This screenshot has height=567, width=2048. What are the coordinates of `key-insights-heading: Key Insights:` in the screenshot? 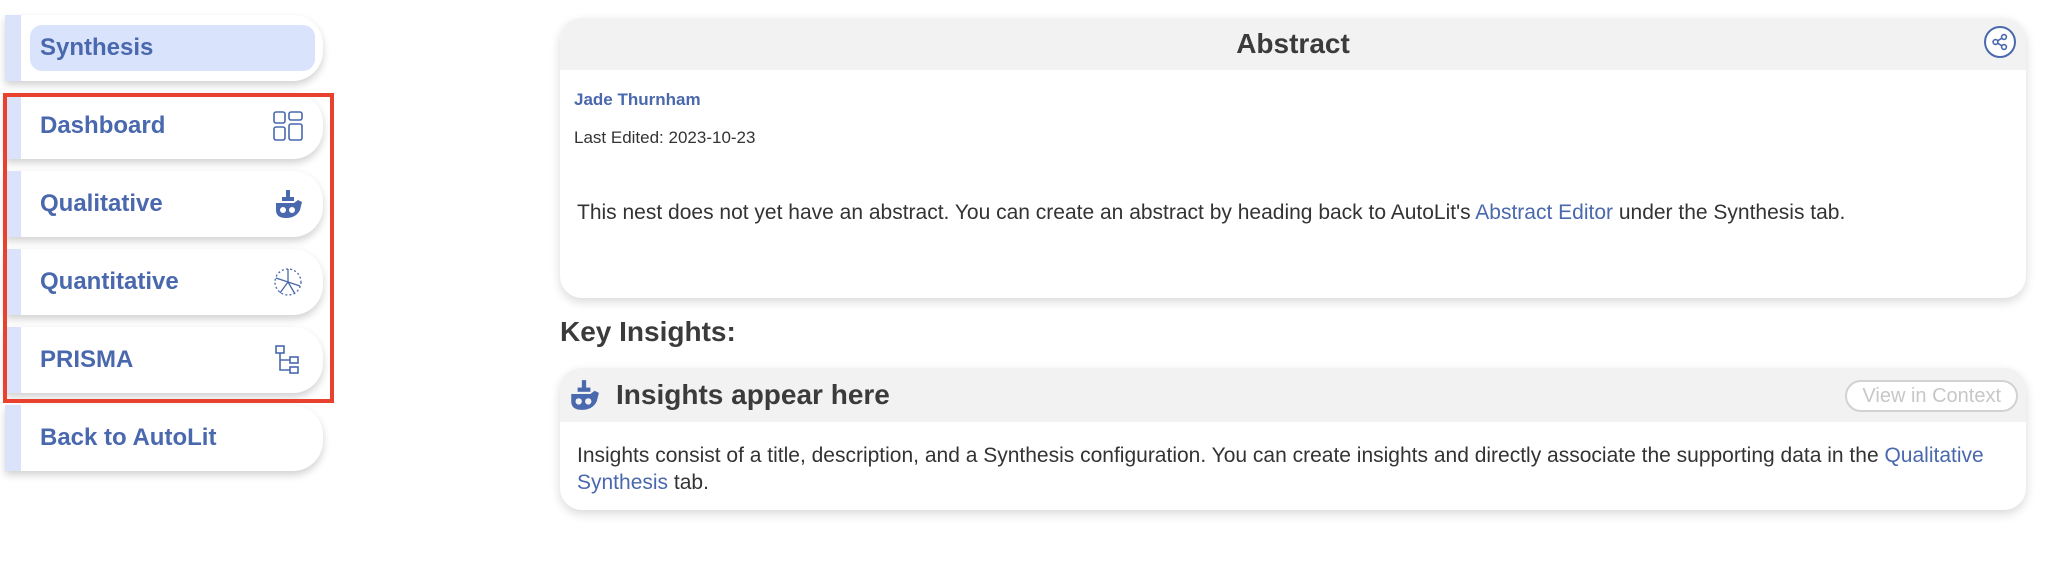 It's located at (648, 331).